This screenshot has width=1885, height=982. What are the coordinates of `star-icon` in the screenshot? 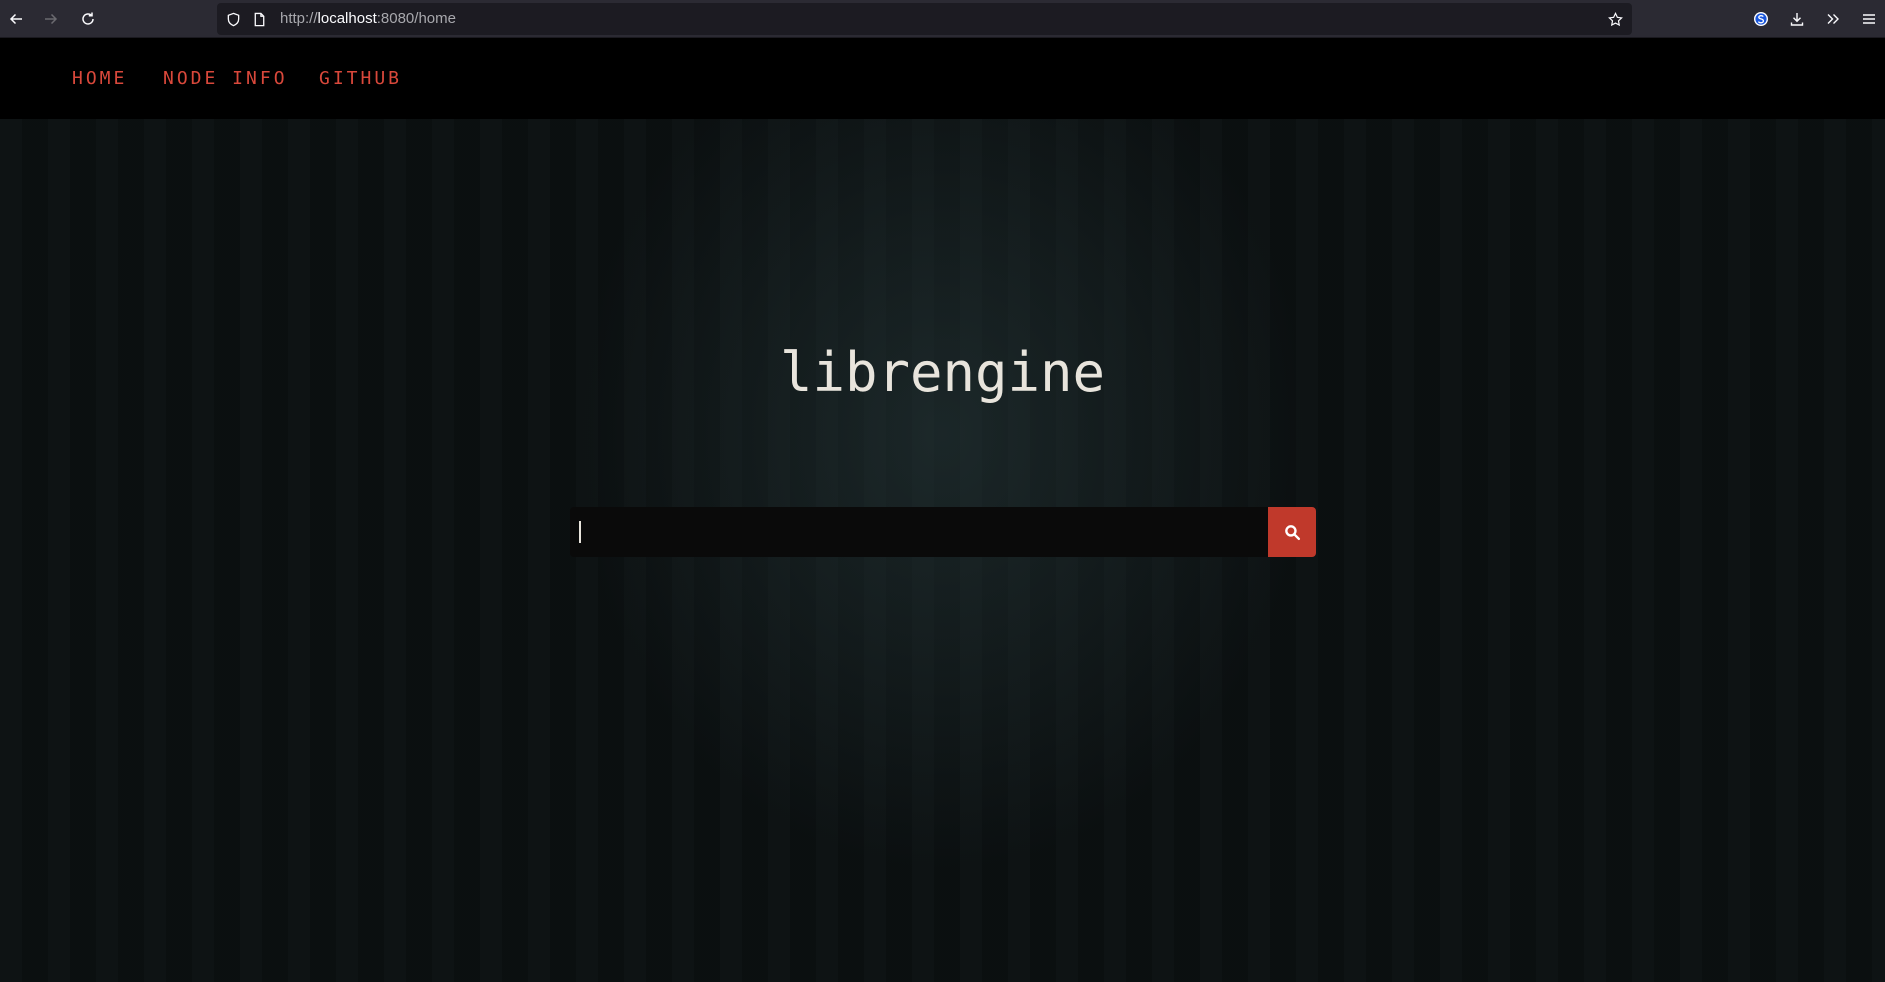 It's located at (1615, 19).